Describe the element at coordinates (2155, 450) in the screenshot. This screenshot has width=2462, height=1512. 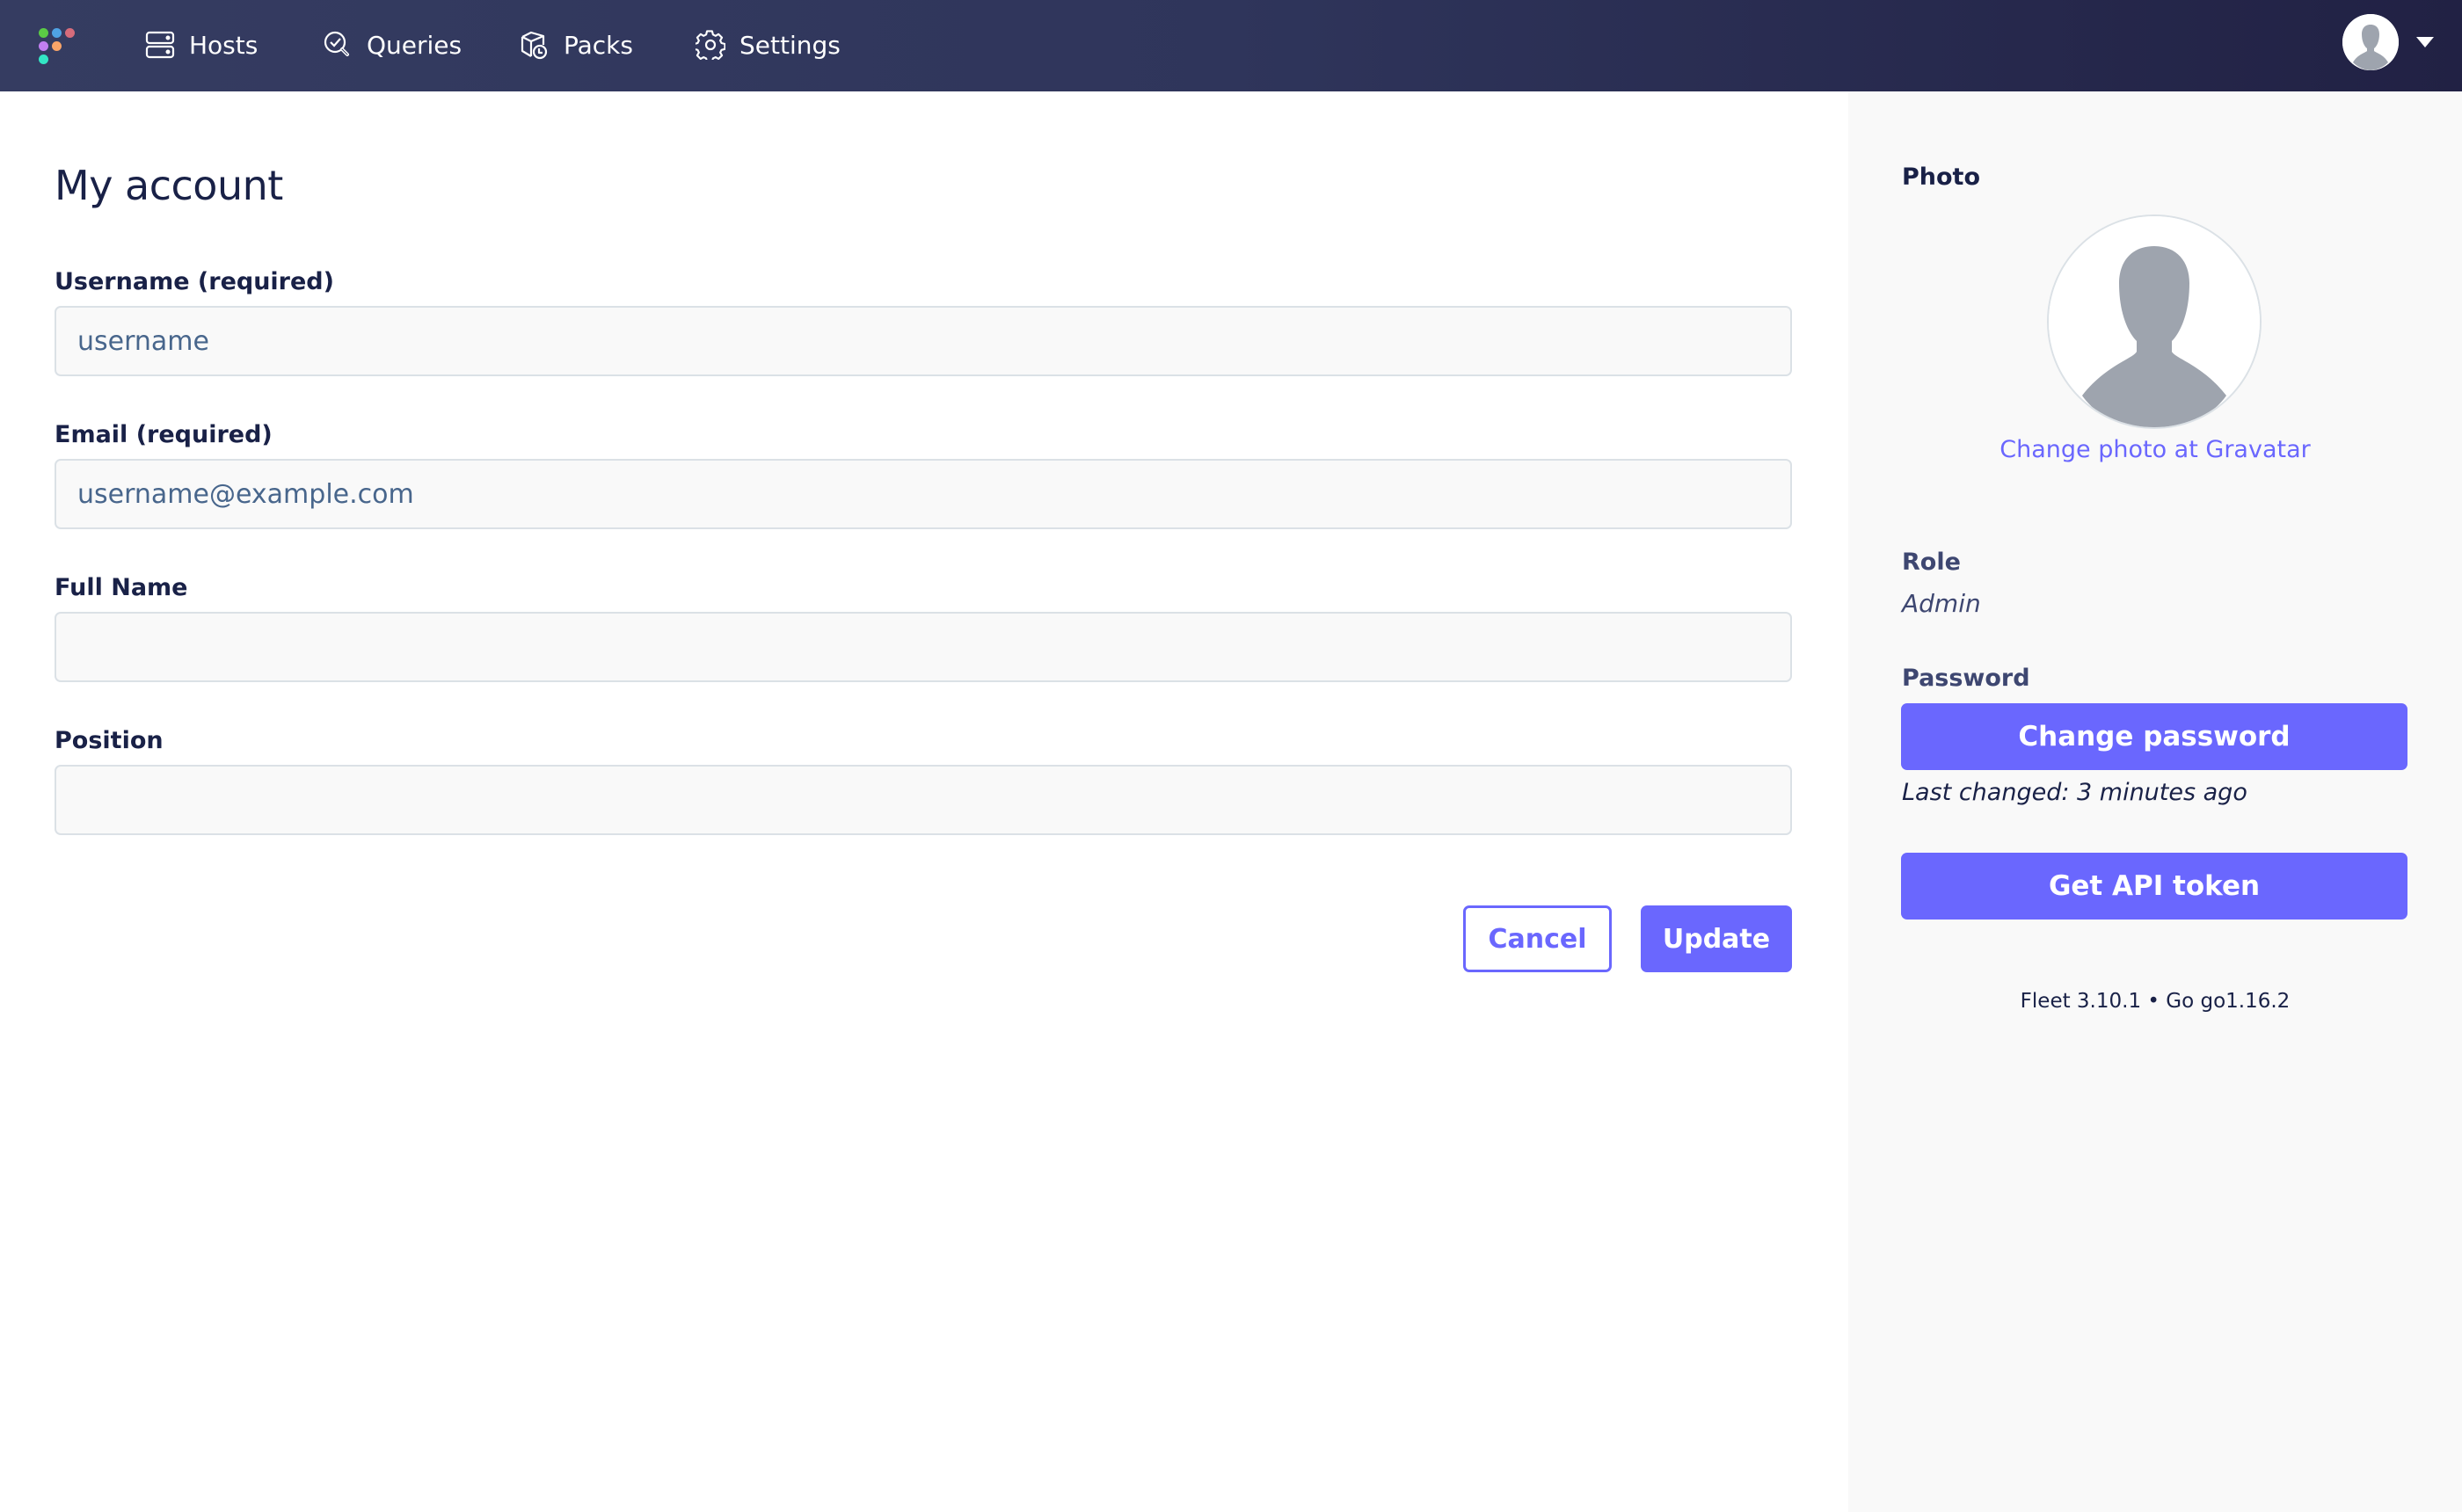
I see `change-photo-link: Change photo at Gravatar` at that location.